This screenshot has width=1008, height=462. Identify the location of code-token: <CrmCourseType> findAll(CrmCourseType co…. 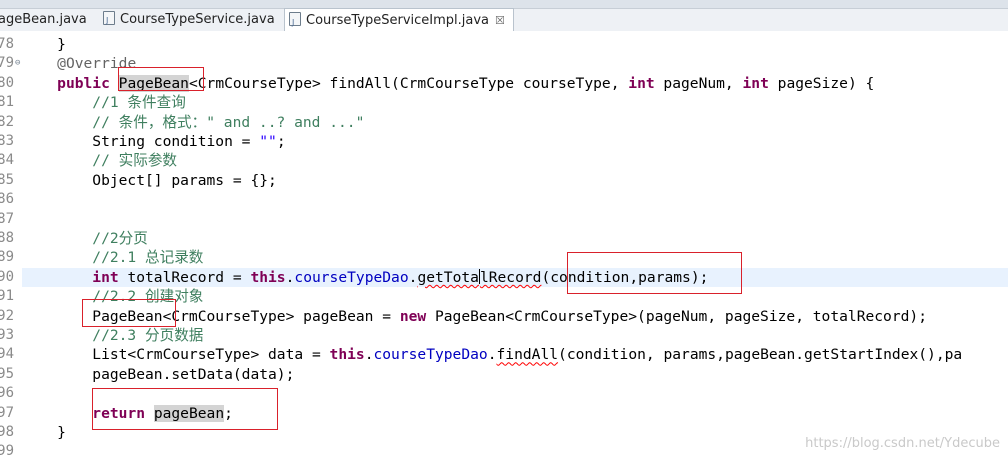
(408, 83).